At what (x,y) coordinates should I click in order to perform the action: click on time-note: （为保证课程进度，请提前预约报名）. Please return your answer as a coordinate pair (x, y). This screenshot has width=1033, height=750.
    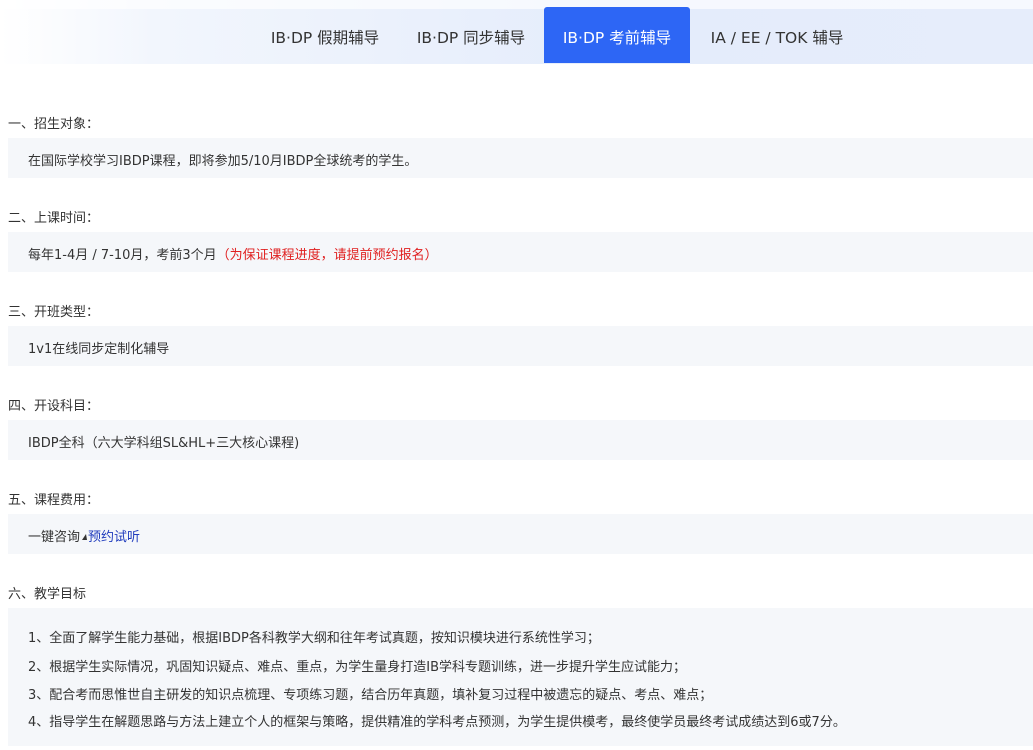
    Looking at the image, I should click on (327, 255).